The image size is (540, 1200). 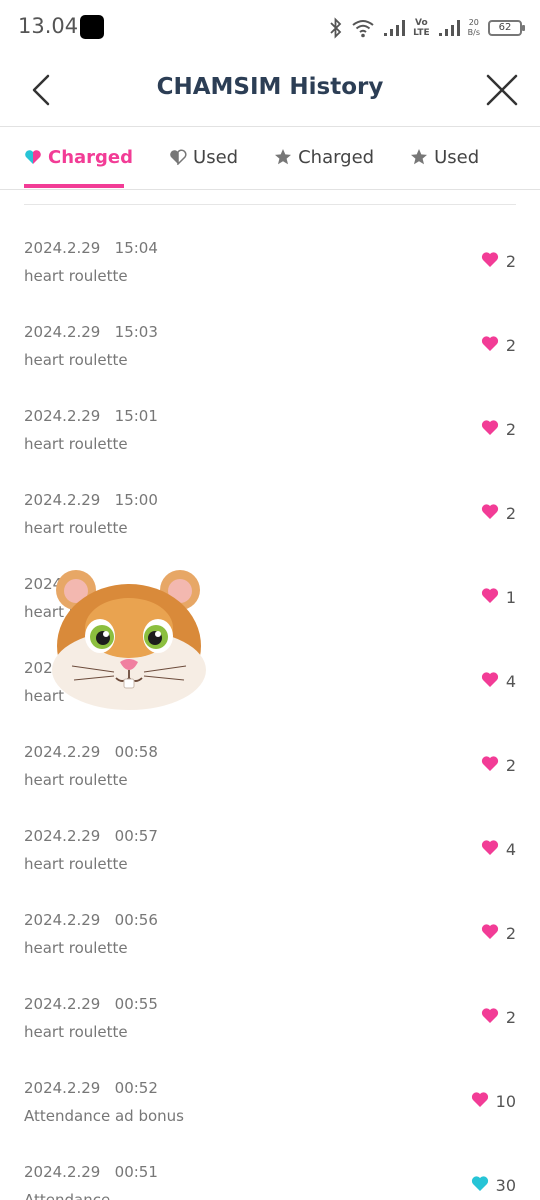 I want to click on tab-star-used: Used, so click(x=462, y=157).